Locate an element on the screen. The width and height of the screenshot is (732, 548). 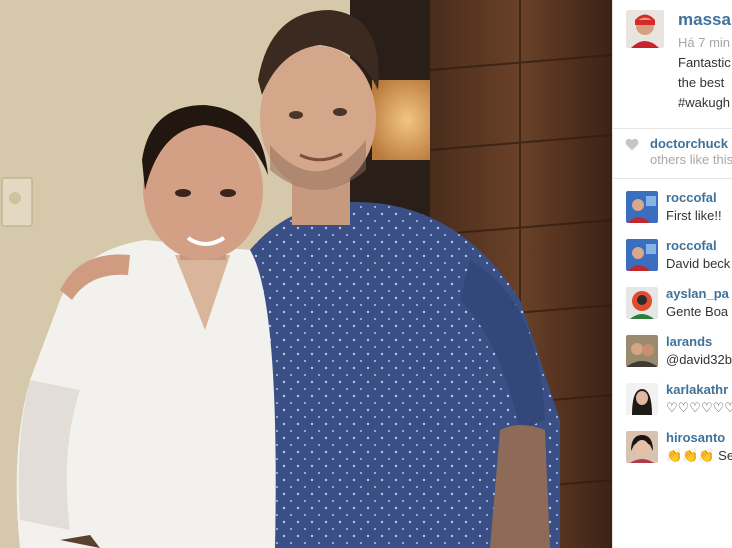
likes-section: doctorchuck others like this is located at coordinates (672, 153).